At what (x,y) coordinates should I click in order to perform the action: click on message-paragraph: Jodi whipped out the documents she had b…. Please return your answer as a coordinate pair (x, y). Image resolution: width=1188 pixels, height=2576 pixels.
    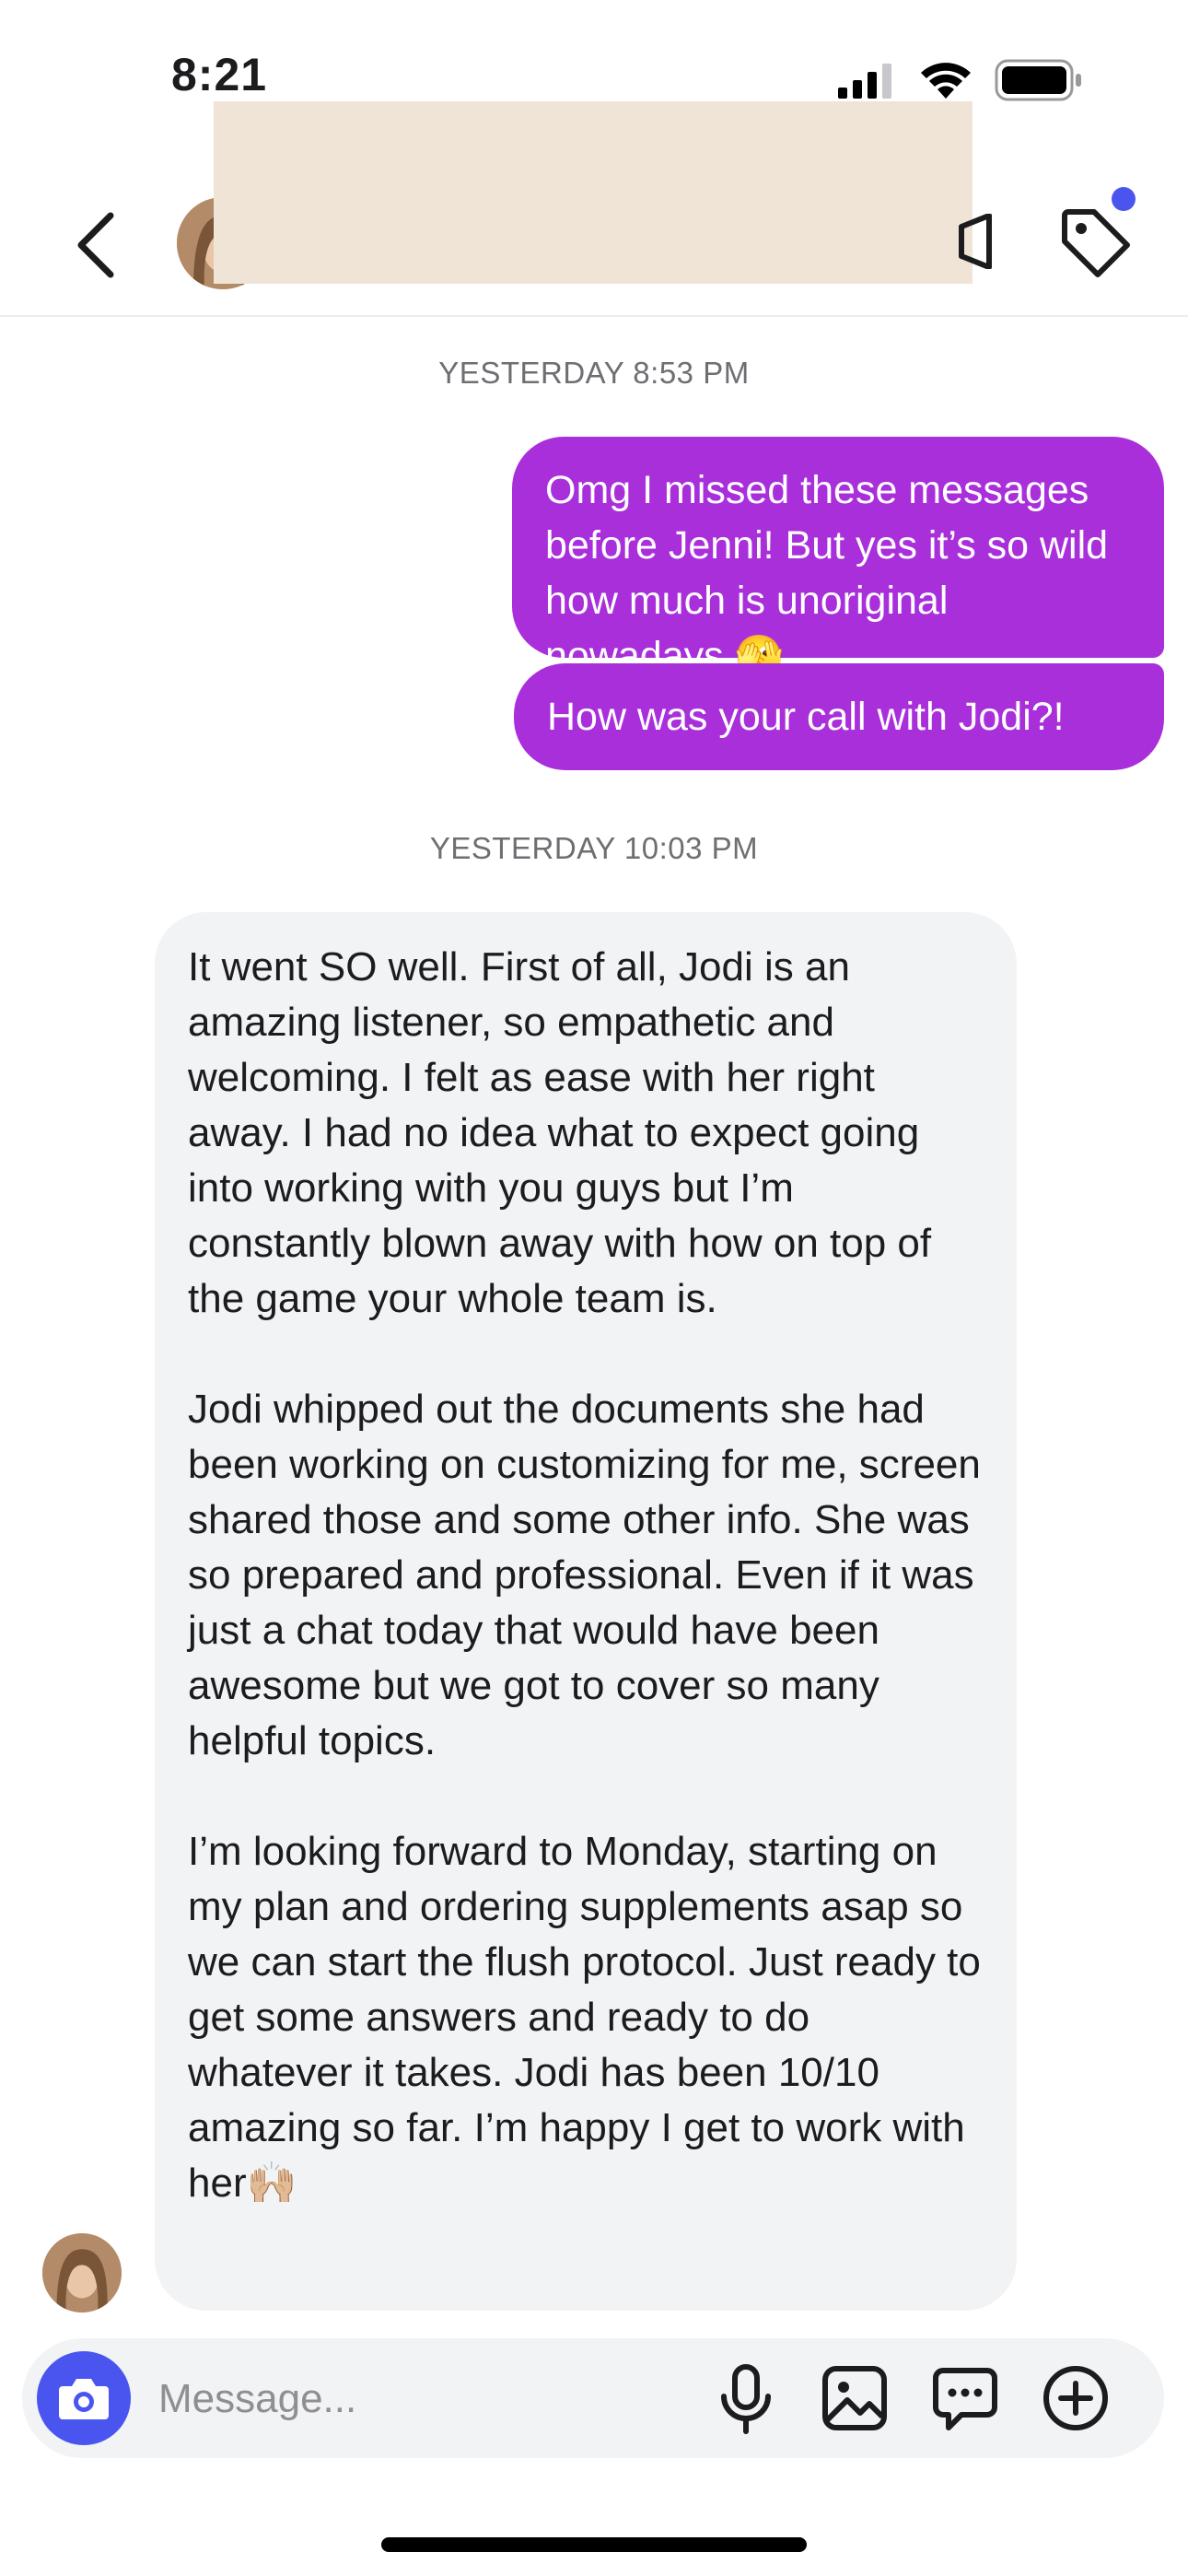
    Looking at the image, I should click on (584, 1575).